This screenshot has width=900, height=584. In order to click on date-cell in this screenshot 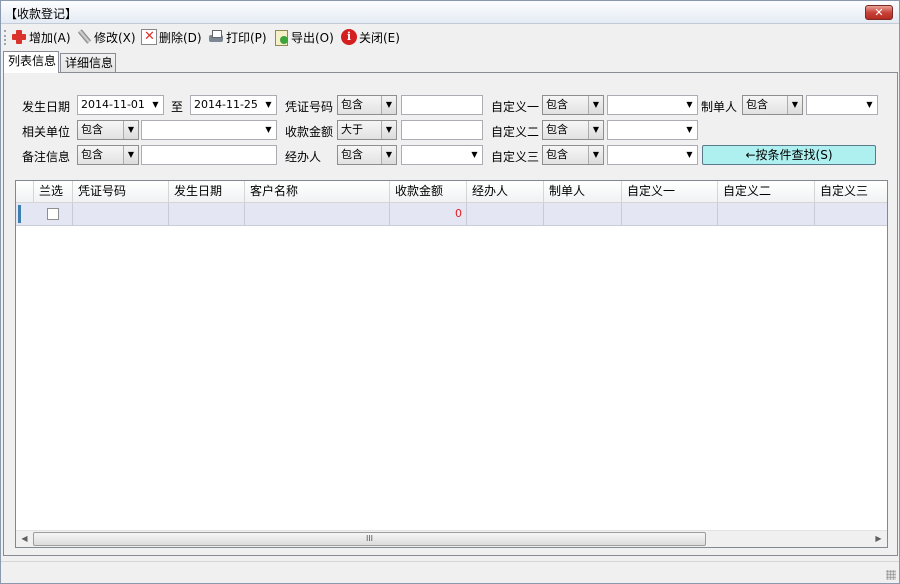, I will do `click(207, 214)`.